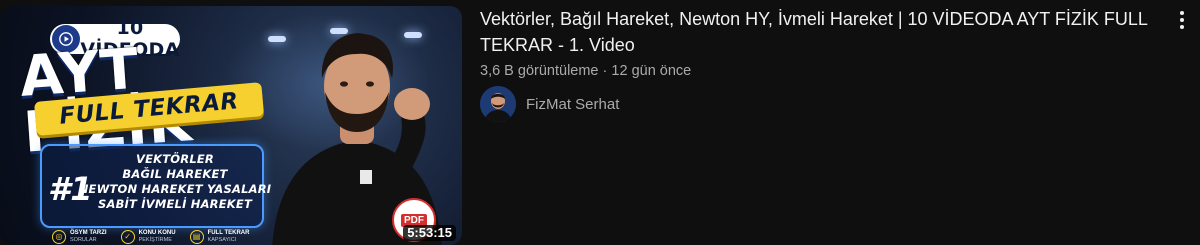 Image resolution: width=1200 pixels, height=245 pixels. What do you see at coordinates (175, 189) in the screenshot?
I see `topic-line: NEWTON HAREKET YASALARI` at bounding box center [175, 189].